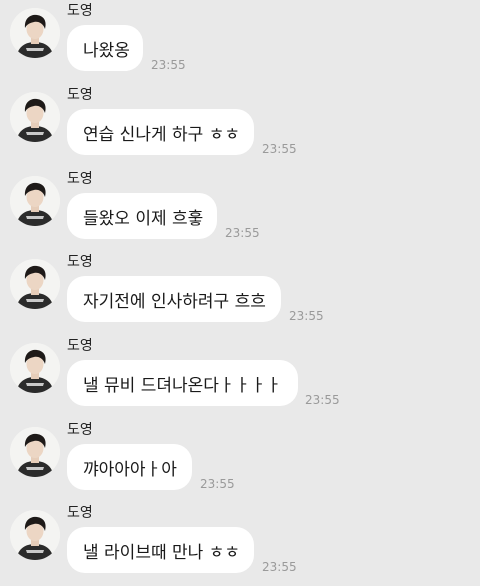 The width and height of the screenshot is (480, 586). I want to click on chat-message: 도영 낼 라이브때 만나 ㅎㅎ 23:55, so click(240, 542).